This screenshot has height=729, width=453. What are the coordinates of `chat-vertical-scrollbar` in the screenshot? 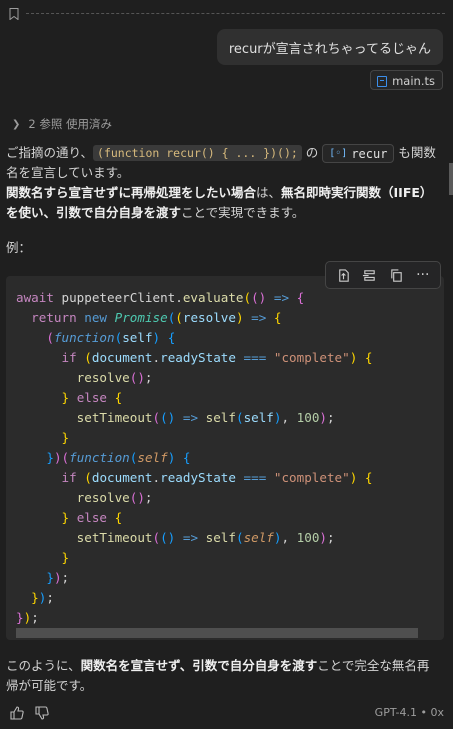 It's located at (451, 179).